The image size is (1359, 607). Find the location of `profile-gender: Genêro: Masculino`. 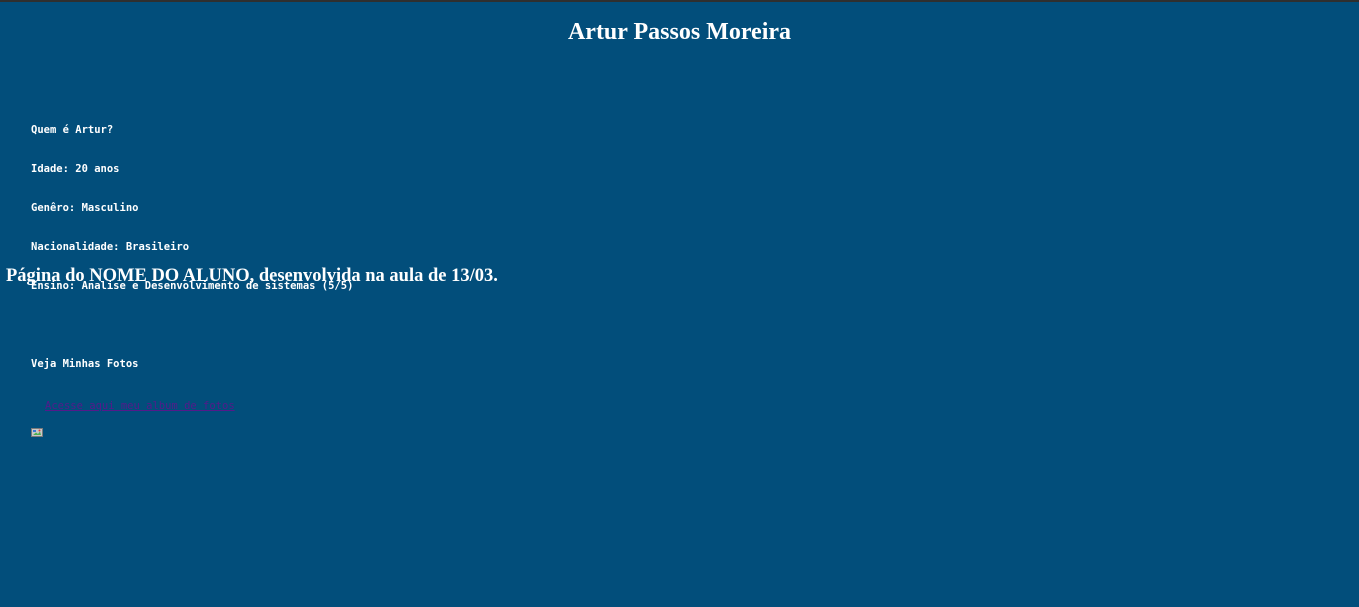

profile-gender: Genêro: Masculino is located at coordinates (85, 208).